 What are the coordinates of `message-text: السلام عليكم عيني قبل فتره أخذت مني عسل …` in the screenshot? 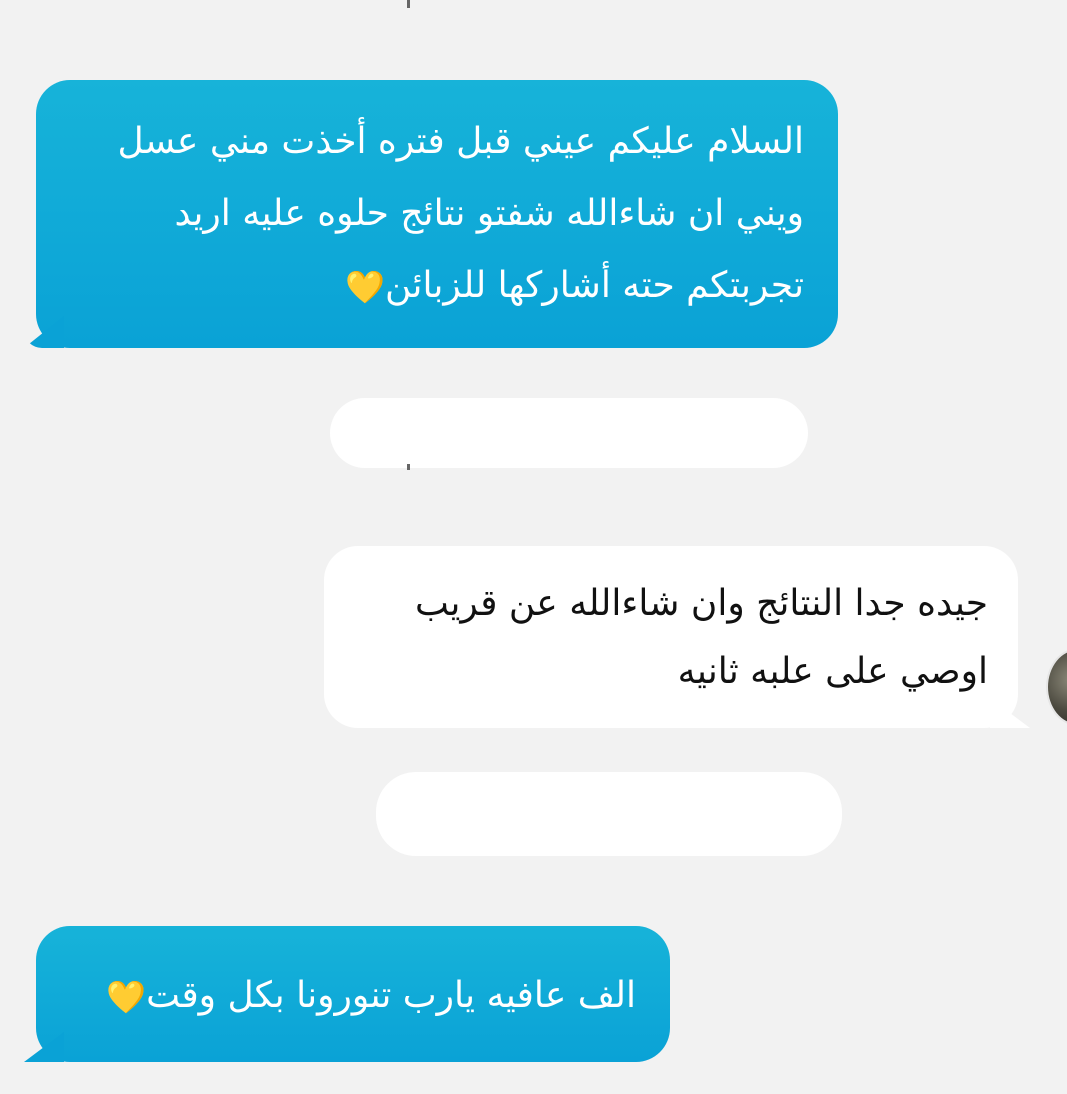 It's located at (460, 213).